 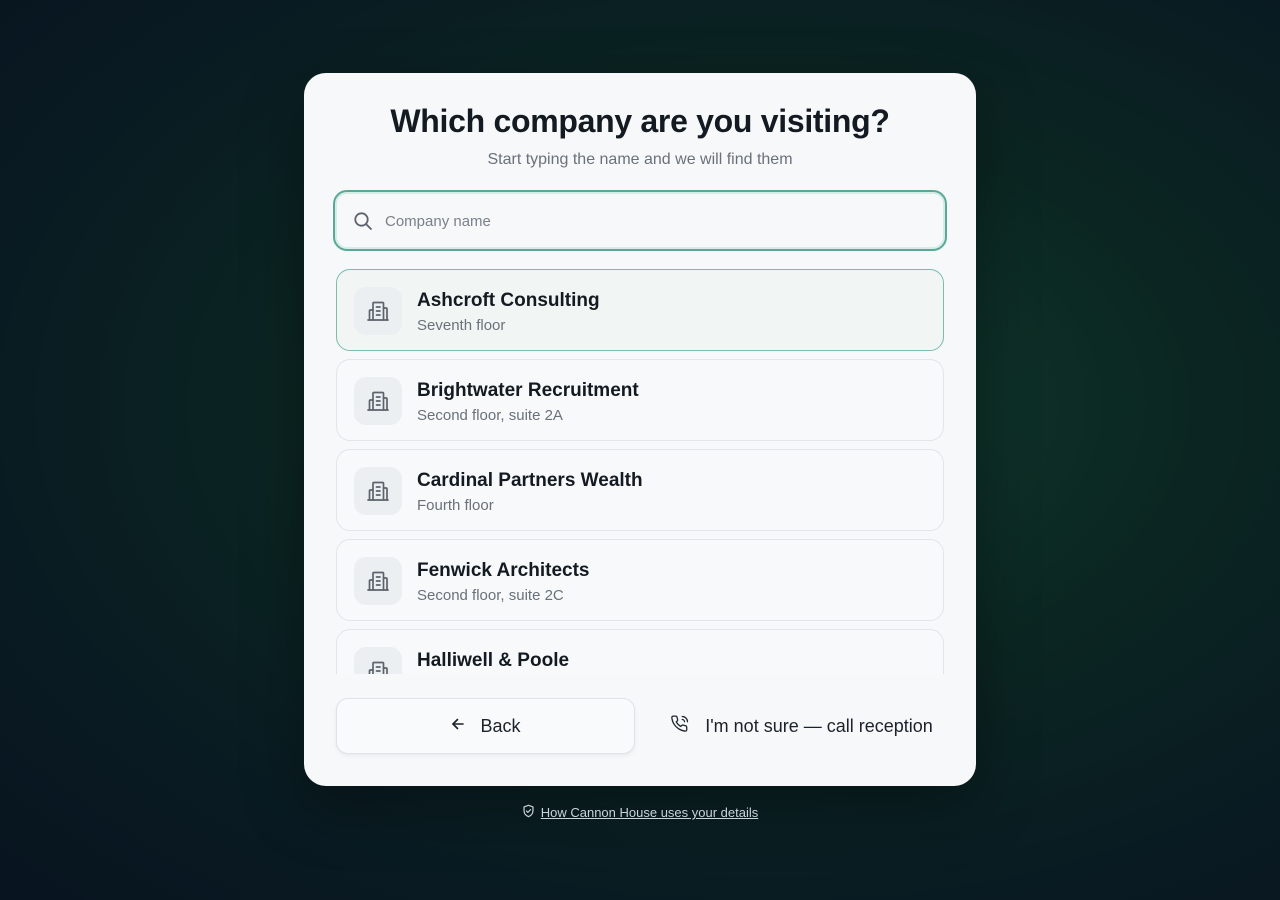 What do you see at coordinates (458, 726) in the screenshot?
I see `arrow-left-icon` at bounding box center [458, 726].